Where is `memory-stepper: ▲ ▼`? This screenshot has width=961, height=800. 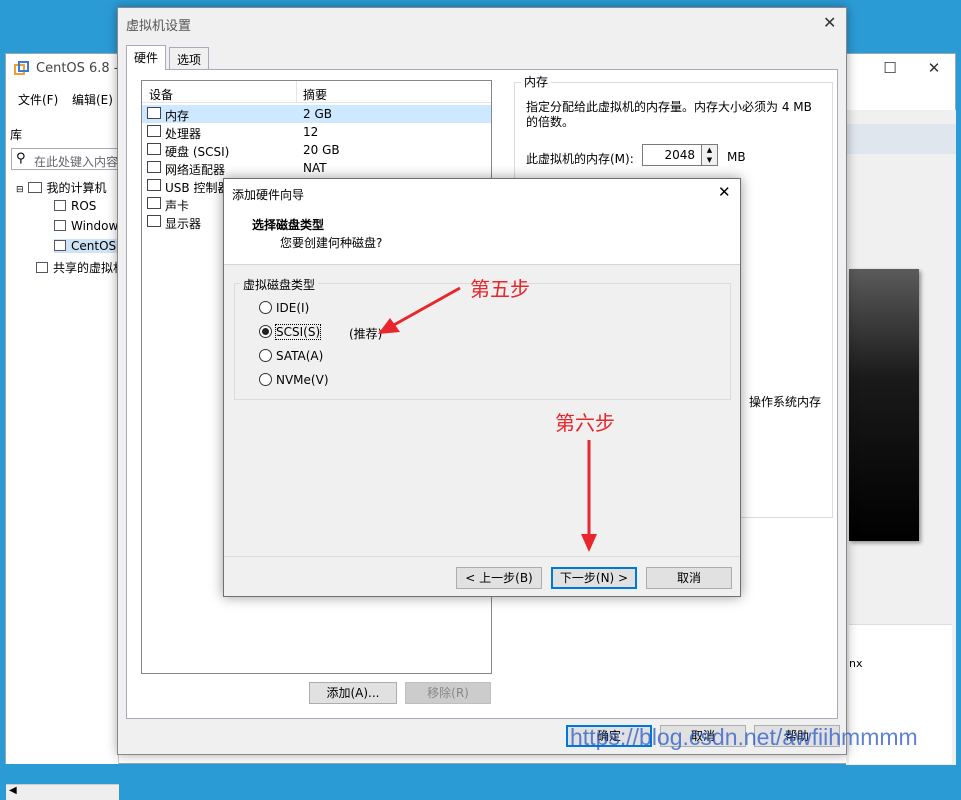 memory-stepper: ▲ ▼ is located at coordinates (710, 155).